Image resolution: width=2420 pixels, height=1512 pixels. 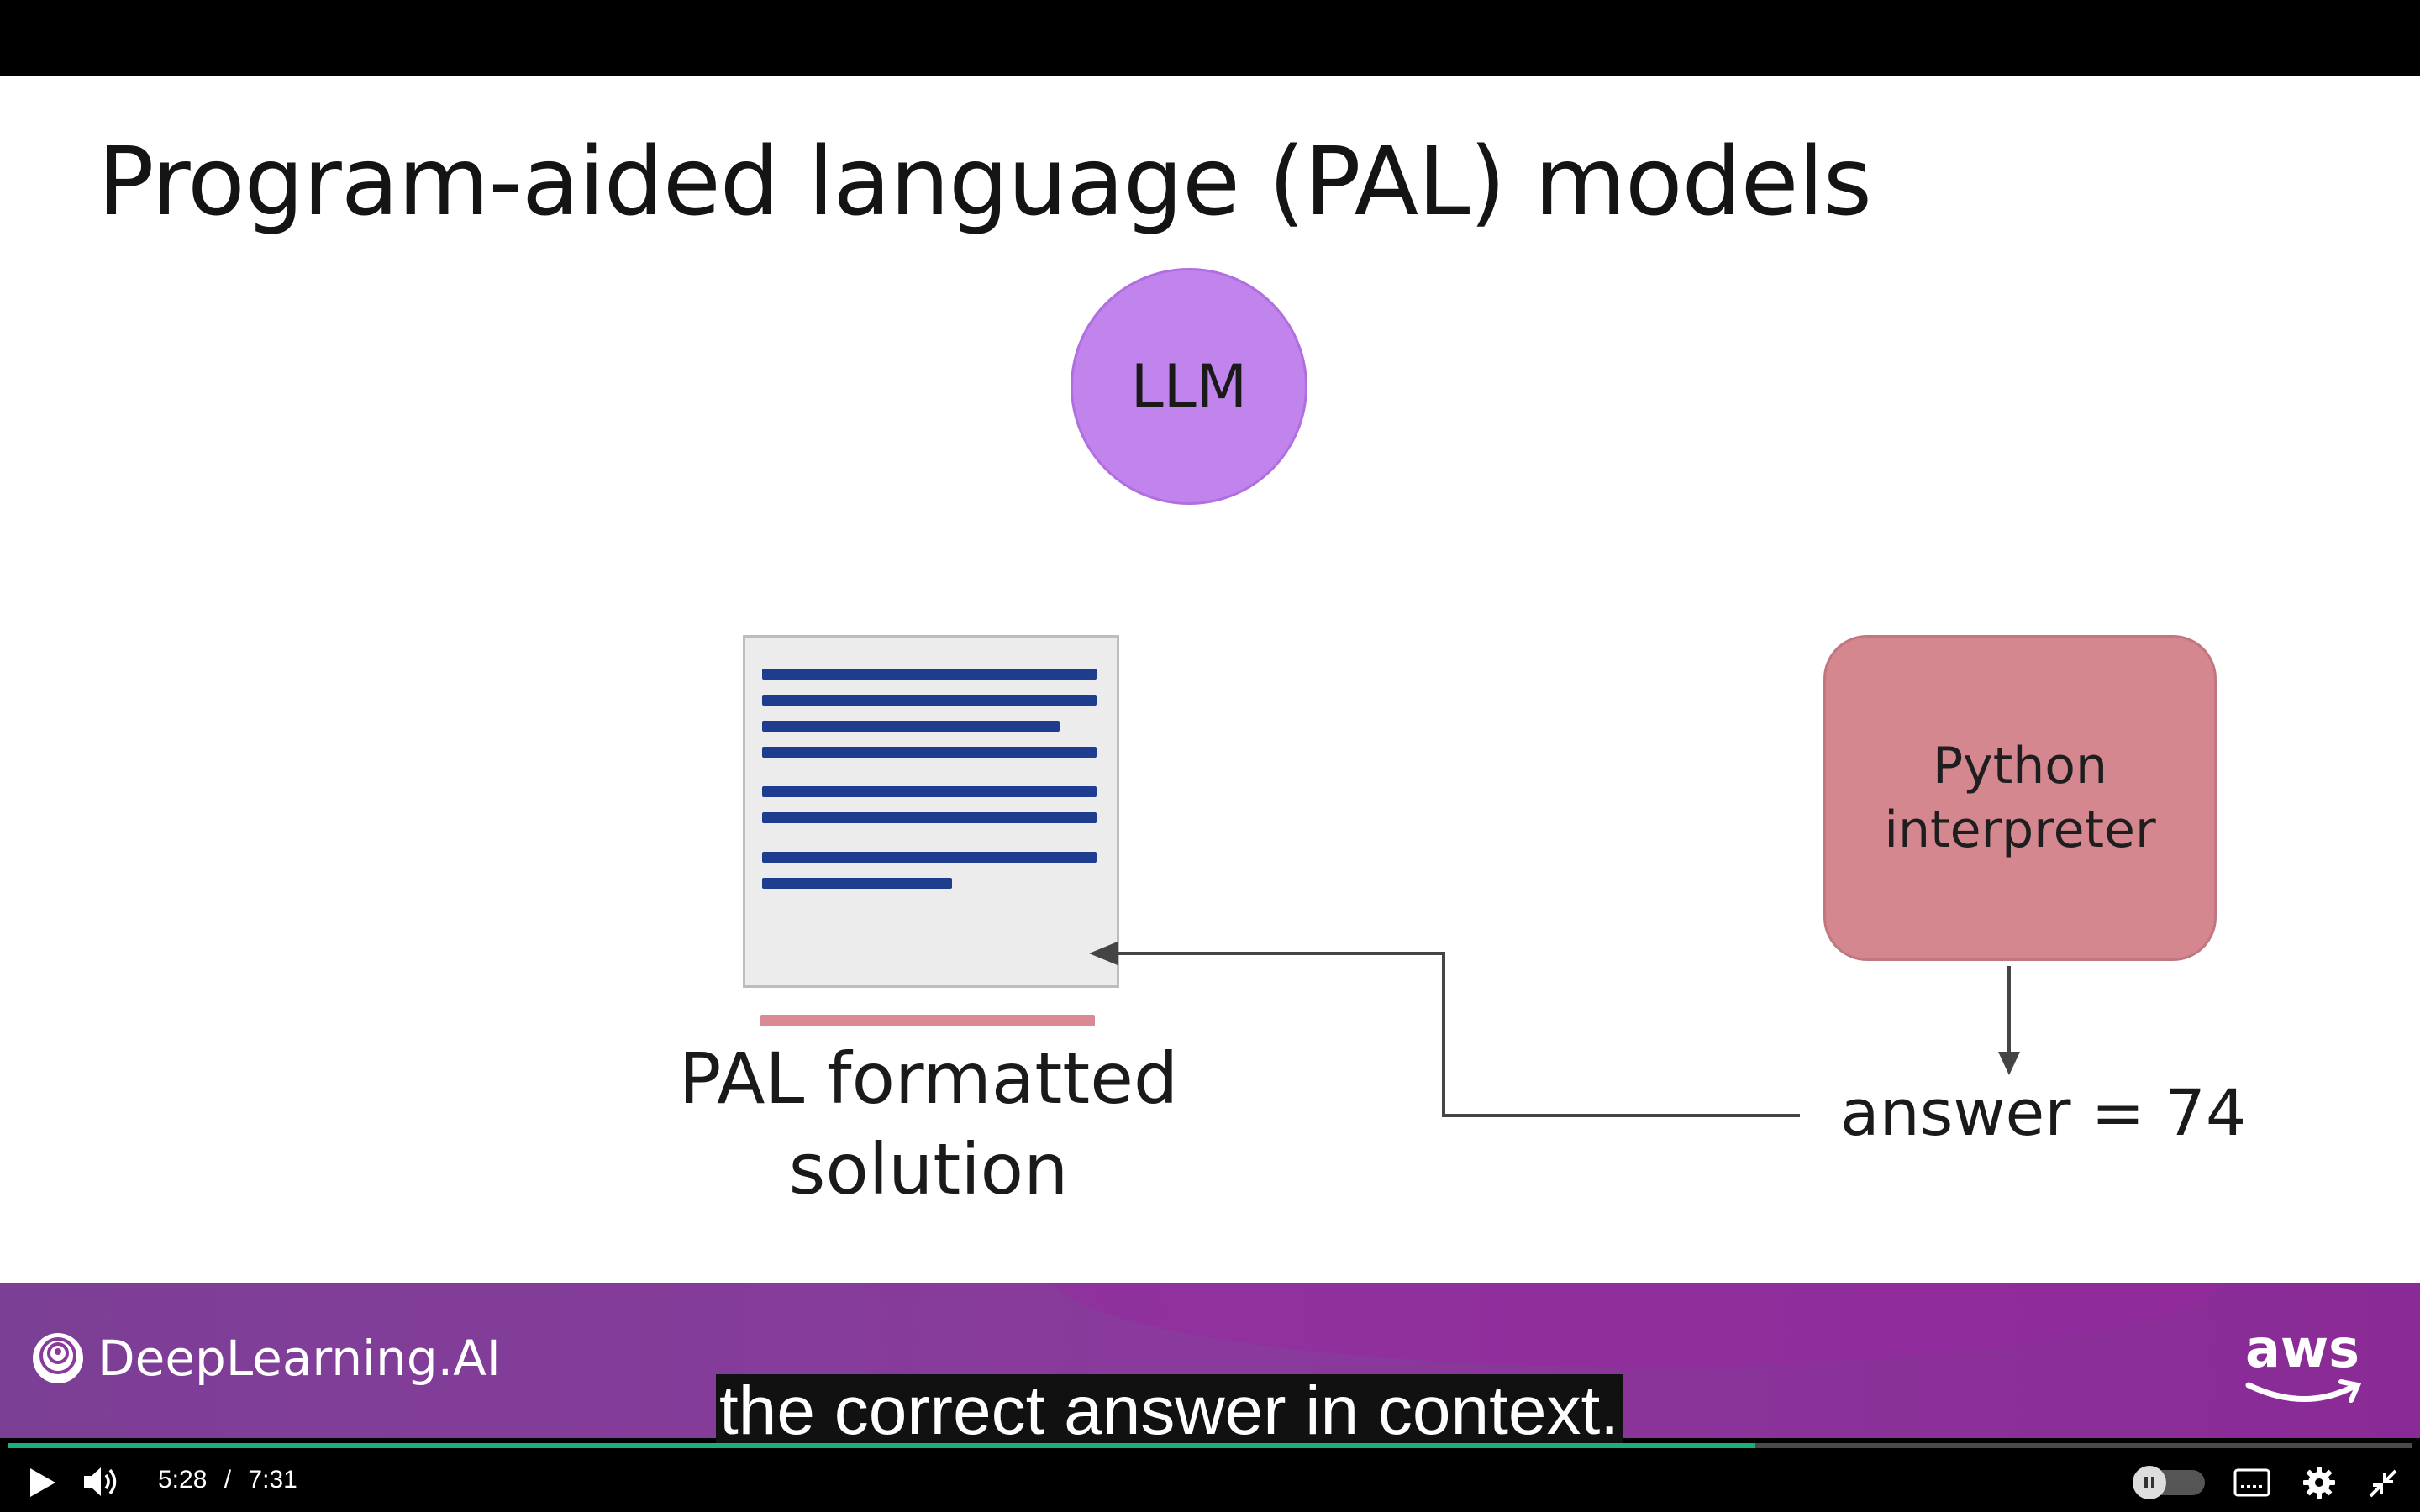 I want to click on pause-icon, so click(x=2149, y=1482).